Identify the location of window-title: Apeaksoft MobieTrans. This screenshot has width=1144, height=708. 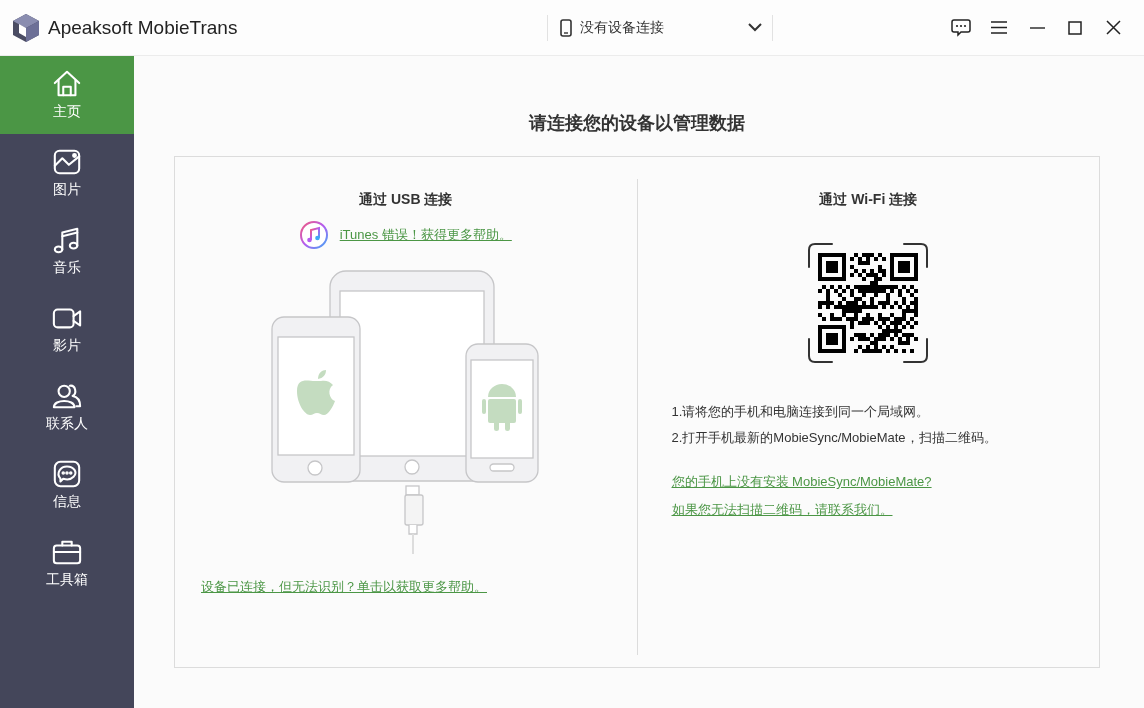
(143, 27).